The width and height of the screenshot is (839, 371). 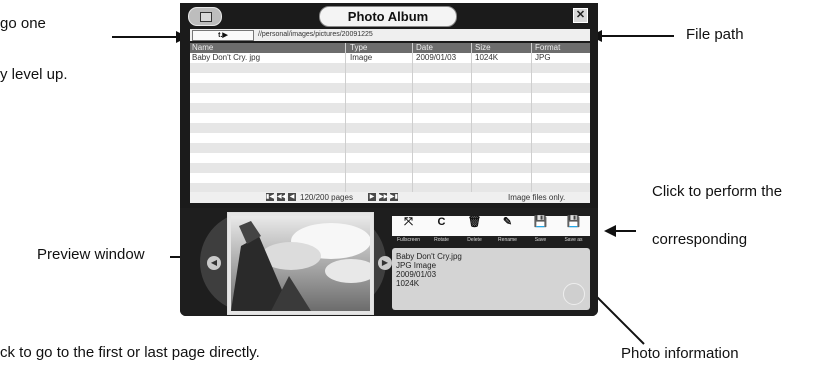 I want to click on column-header-name: Name, so click(x=202, y=48).